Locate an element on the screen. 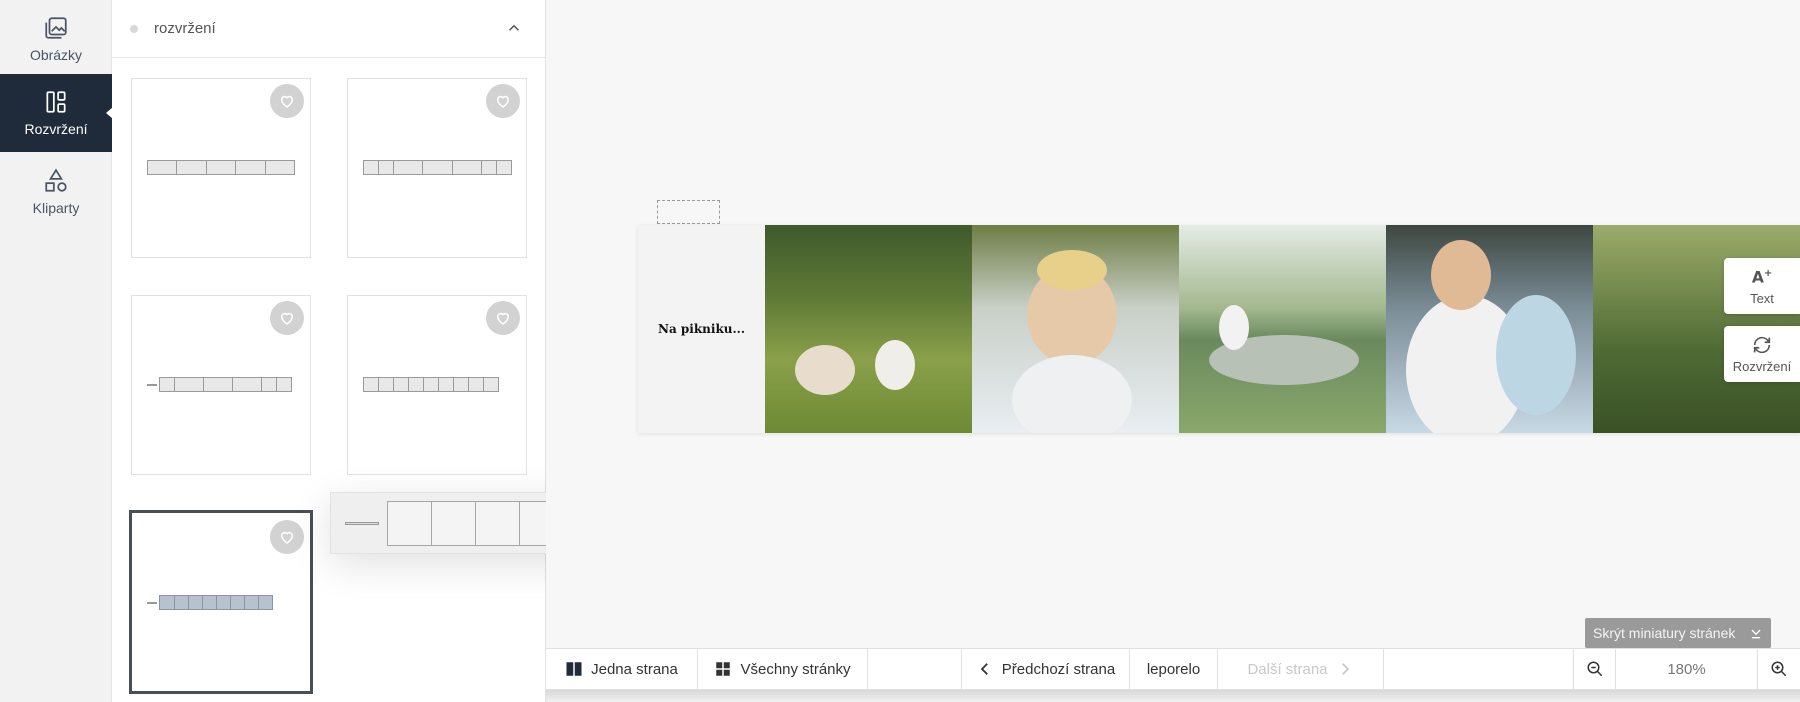 The width and height of the screenshot is (1800, 702). layout-icon is located at coordinates (56, 102).